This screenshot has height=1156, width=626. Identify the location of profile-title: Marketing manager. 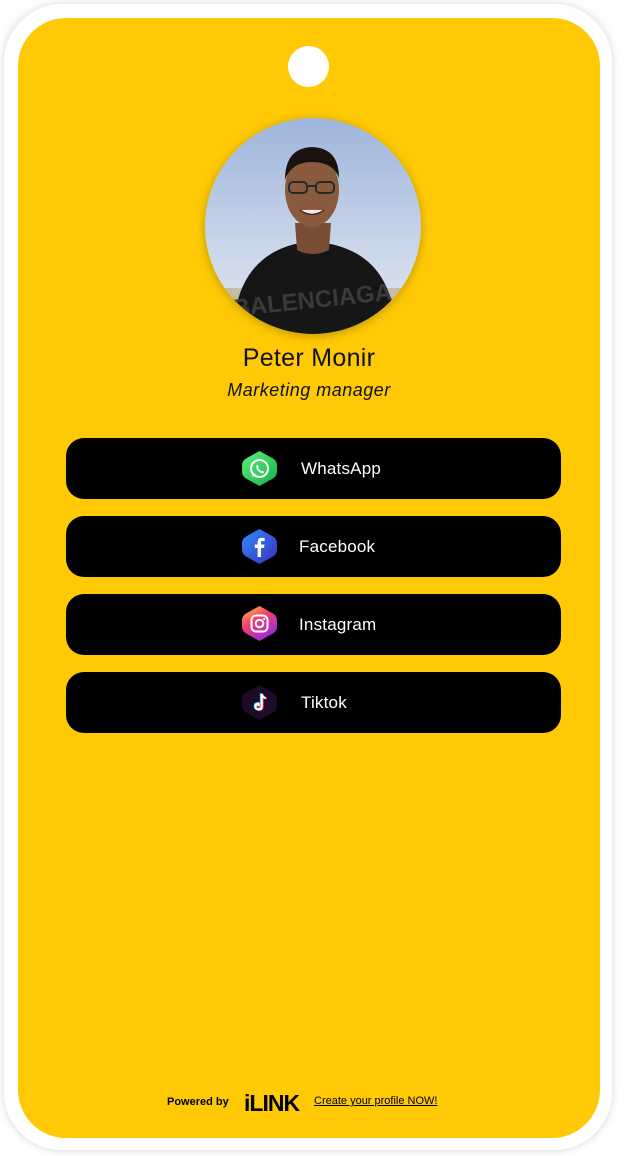
(309, 390).